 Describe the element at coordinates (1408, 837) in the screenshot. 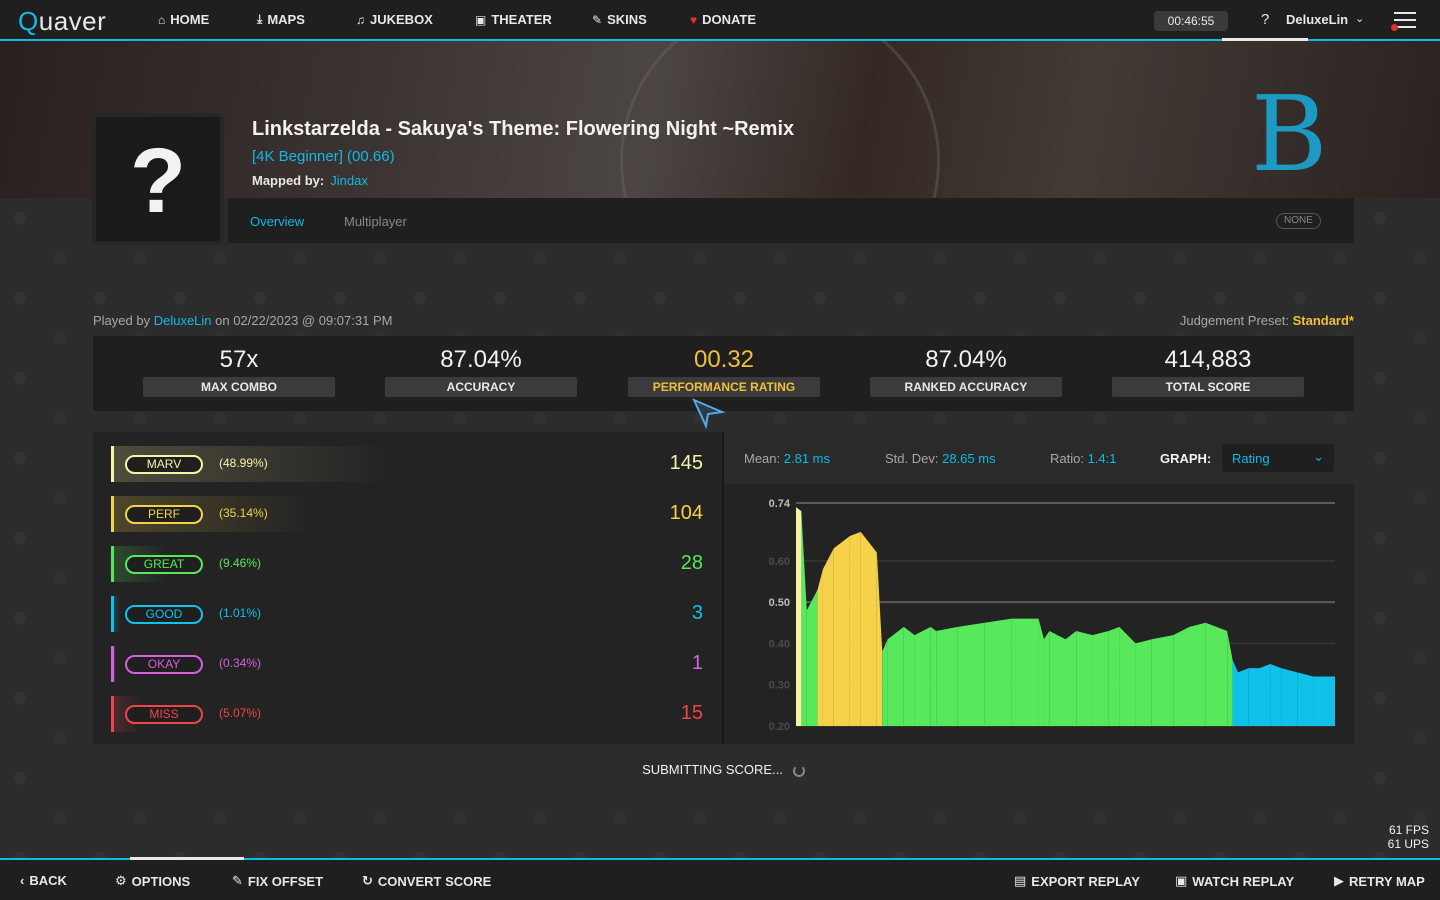

I see `fps-counter: 61 FPS 61 UPS` at that location.